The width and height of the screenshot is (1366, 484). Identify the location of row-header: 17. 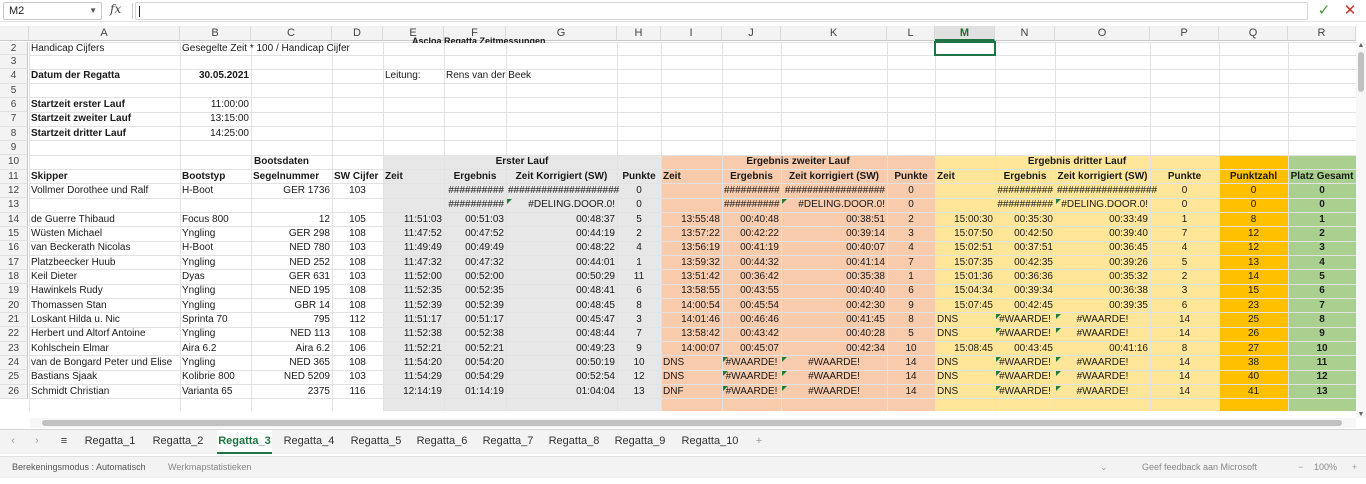
(14, 262).